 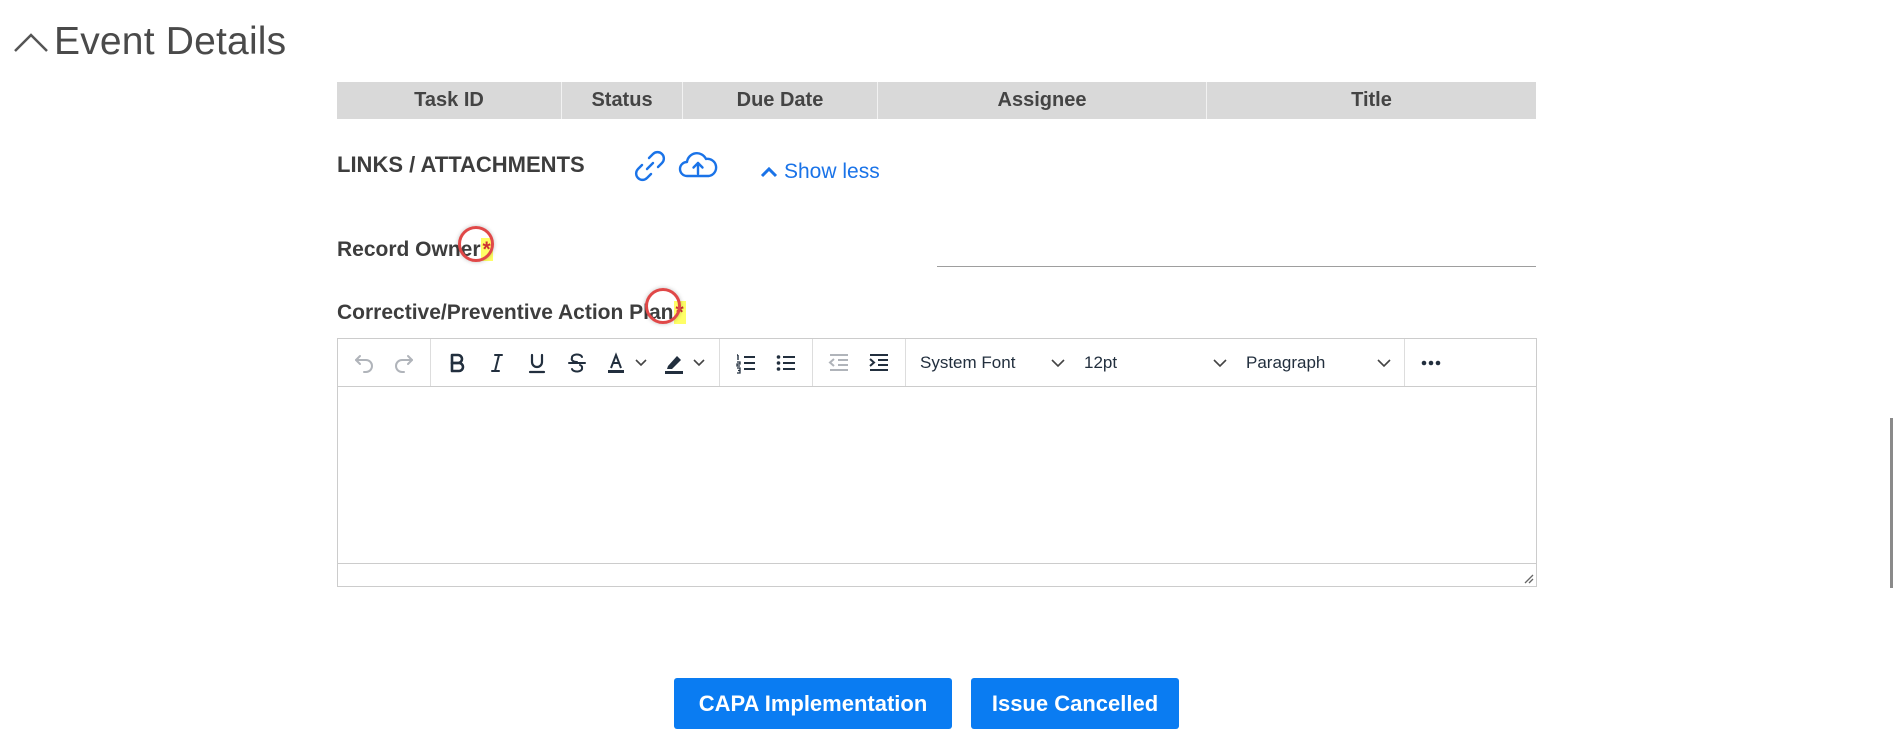 I want to click on column-header-due-date: Due Date, so click(x=780, y=100).